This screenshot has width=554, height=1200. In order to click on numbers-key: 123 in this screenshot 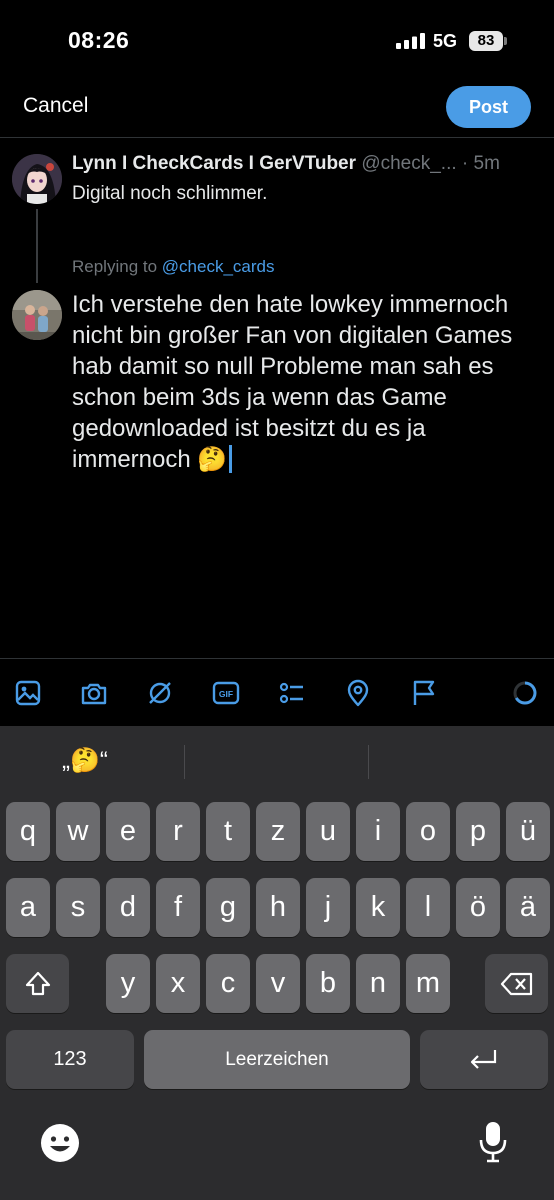, I will do `click(70, 1059)`.